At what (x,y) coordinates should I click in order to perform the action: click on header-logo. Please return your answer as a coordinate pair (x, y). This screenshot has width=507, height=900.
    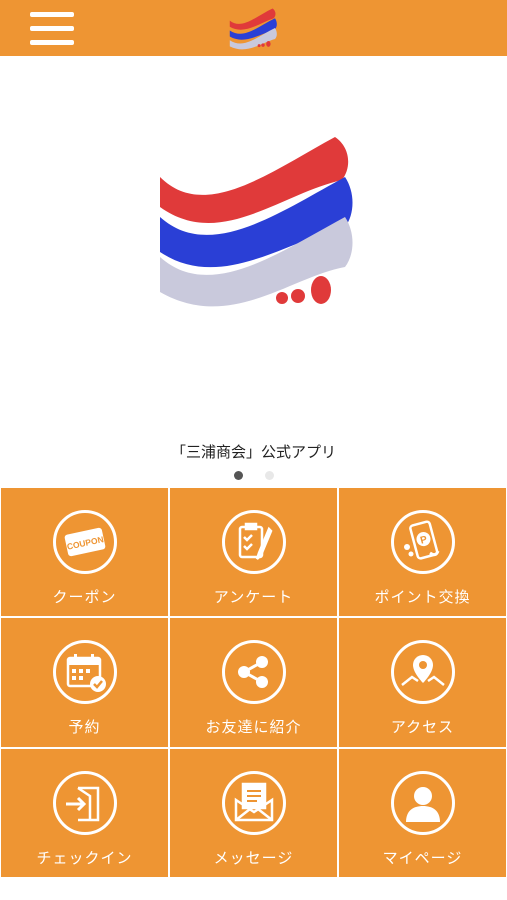
    Looking at the image, I should click on (253, 28).